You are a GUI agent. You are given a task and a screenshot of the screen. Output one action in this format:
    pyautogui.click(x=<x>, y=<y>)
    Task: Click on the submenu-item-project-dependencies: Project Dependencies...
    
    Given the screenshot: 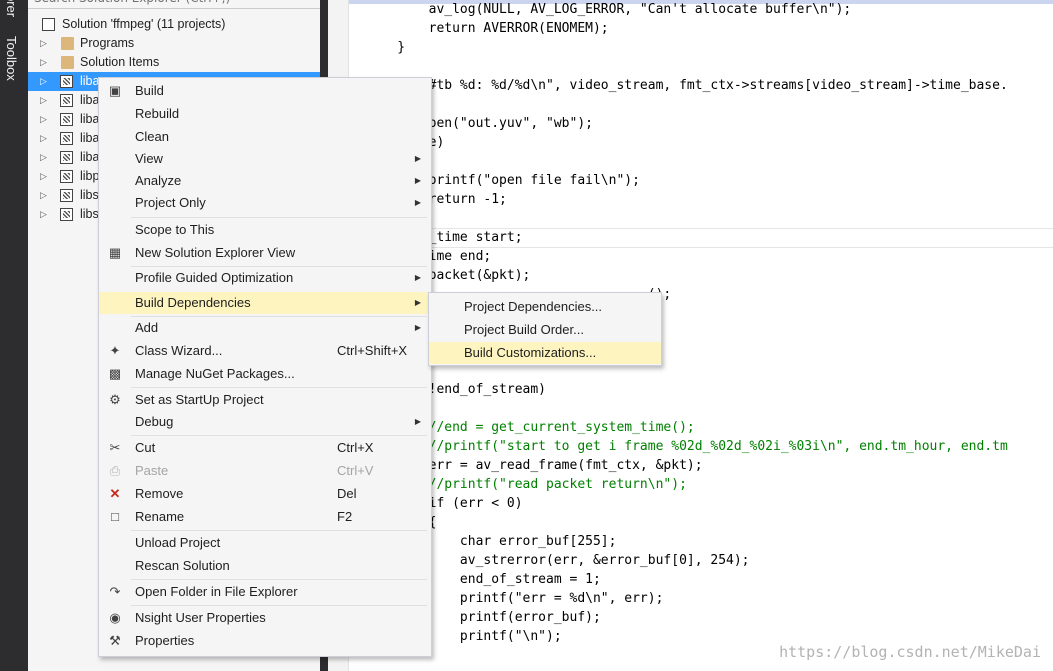 What is the action you would take?
    pyautogui.click(x=545, y=307)
    